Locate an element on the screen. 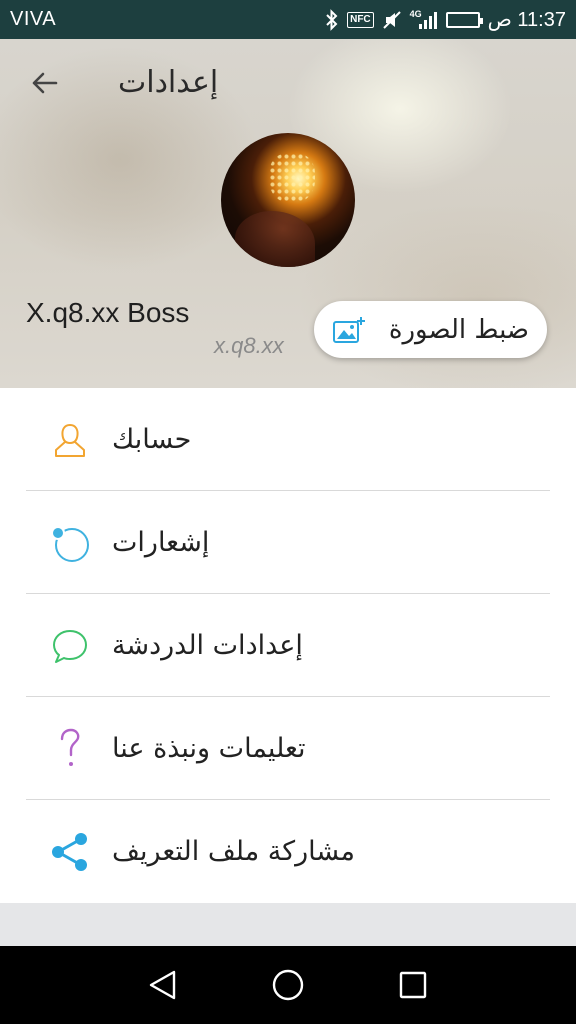  back-button is located at coordinates (44, 83).